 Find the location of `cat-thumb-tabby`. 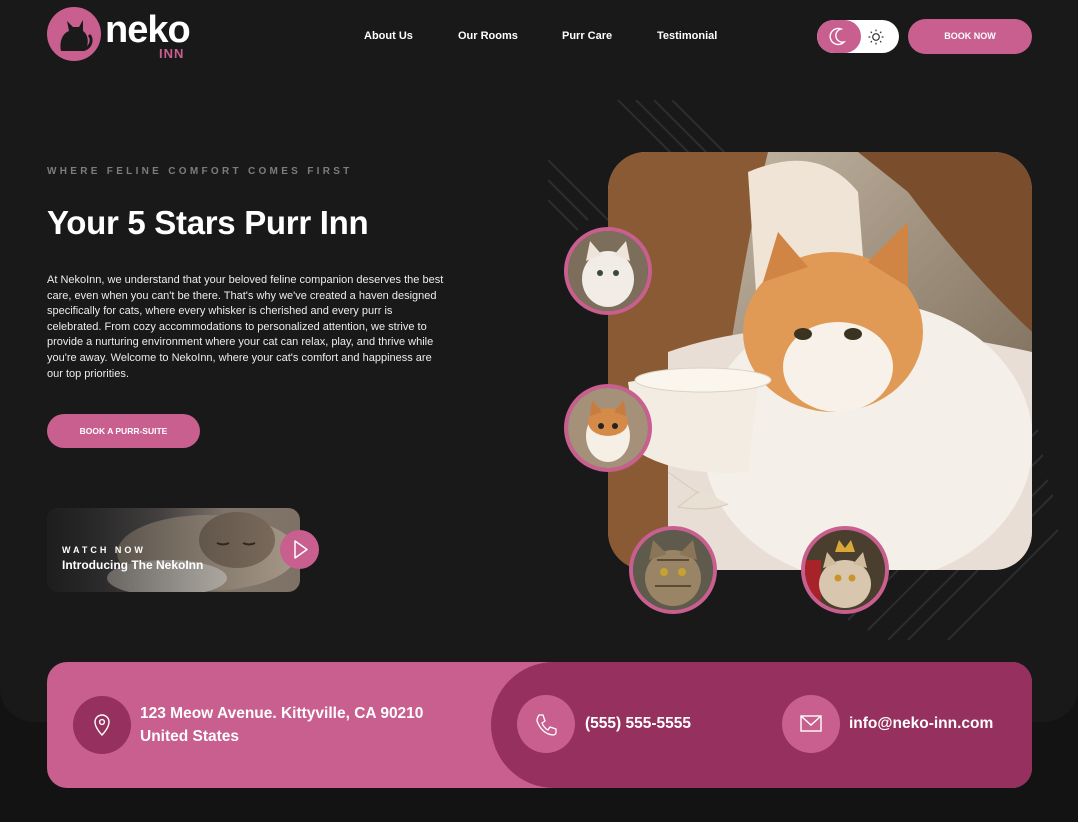

cat-thumb-tabby is located at coordinates (673, 570).